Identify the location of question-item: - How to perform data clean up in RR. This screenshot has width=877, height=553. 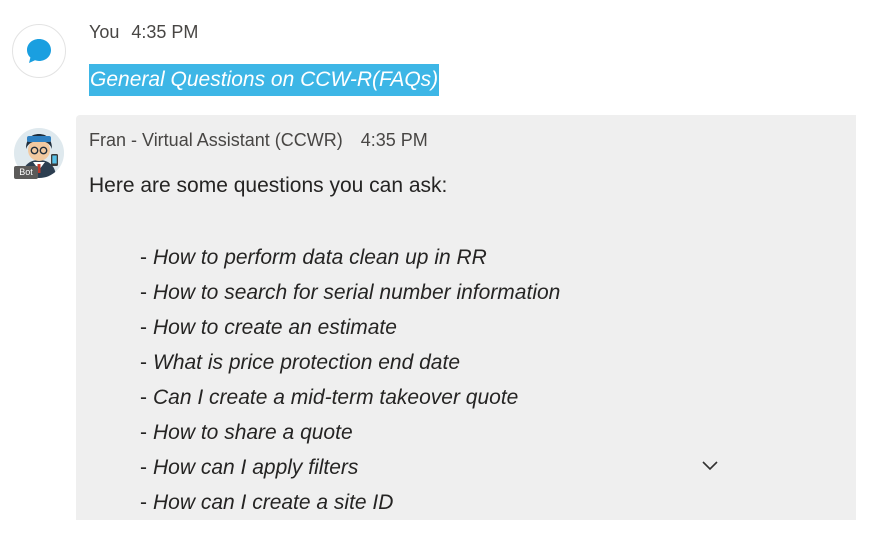
(313, 257).